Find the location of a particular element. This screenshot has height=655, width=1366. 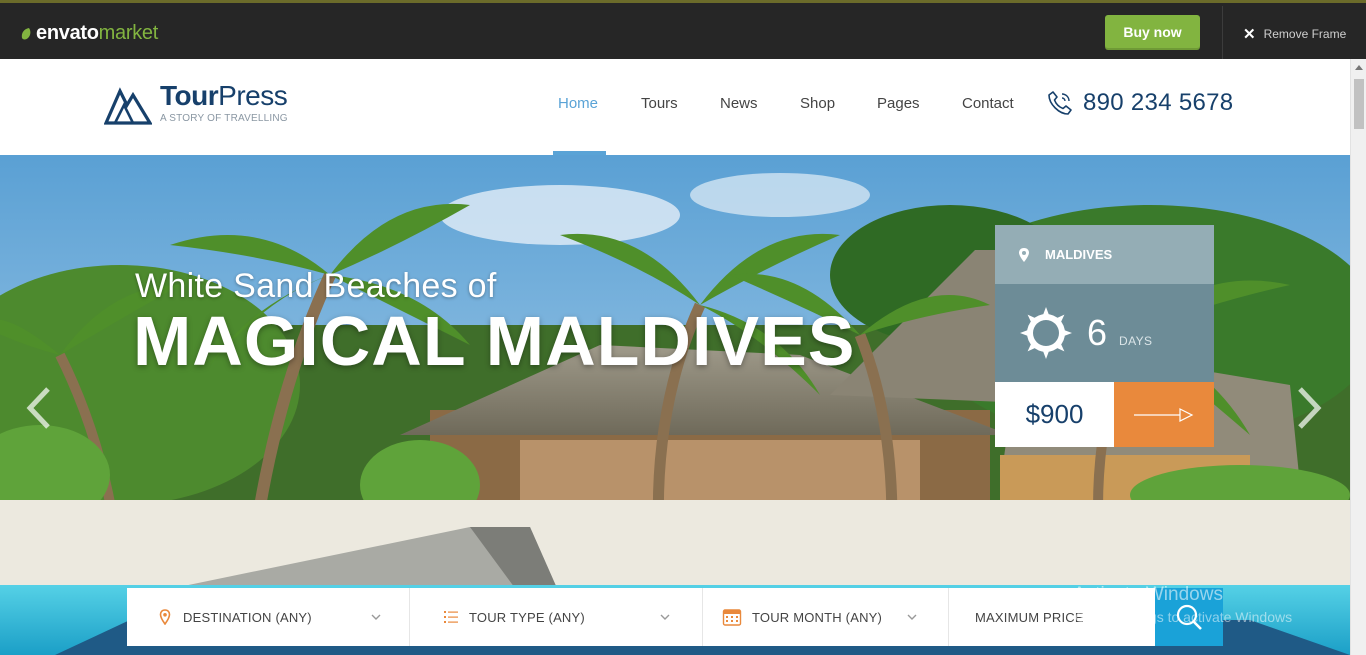

tour-type-select: TOUR TYPE (ANY) is located at coordinates (573, 617).